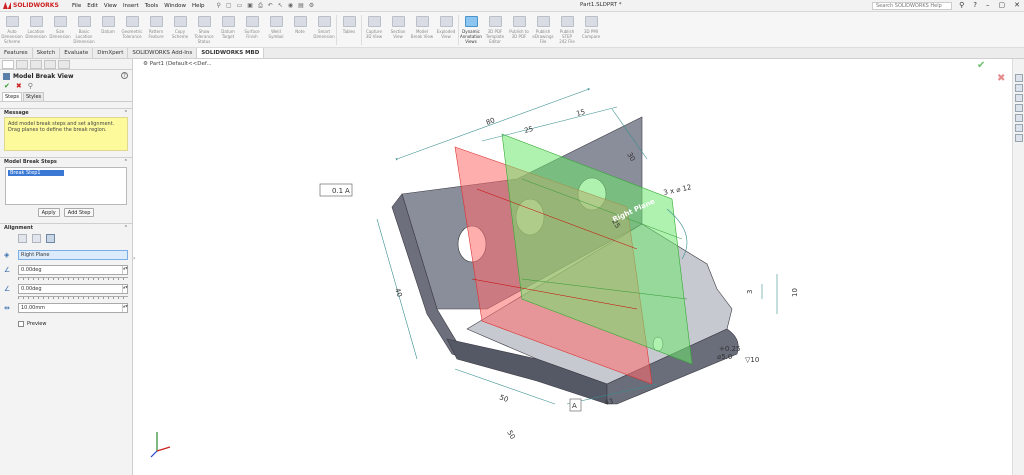  I want to click on angle1-slider, so click(73, 278).